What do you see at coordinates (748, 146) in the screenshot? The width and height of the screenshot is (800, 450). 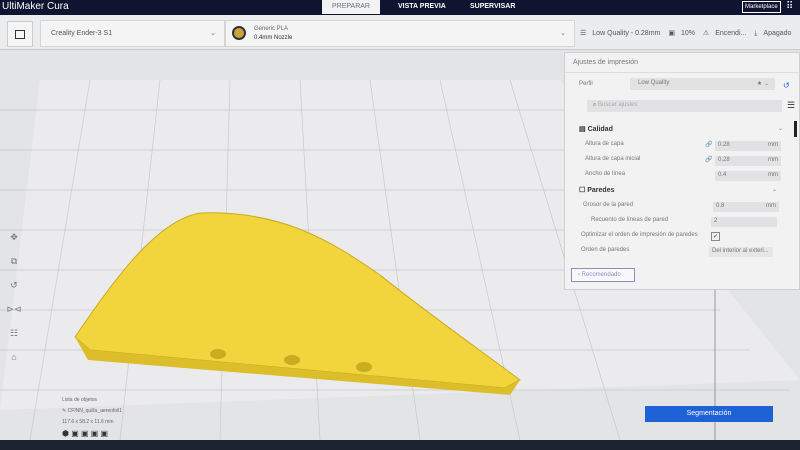 I see `layer-height-input: 0.28 mm` at bounding box center [748, 146].